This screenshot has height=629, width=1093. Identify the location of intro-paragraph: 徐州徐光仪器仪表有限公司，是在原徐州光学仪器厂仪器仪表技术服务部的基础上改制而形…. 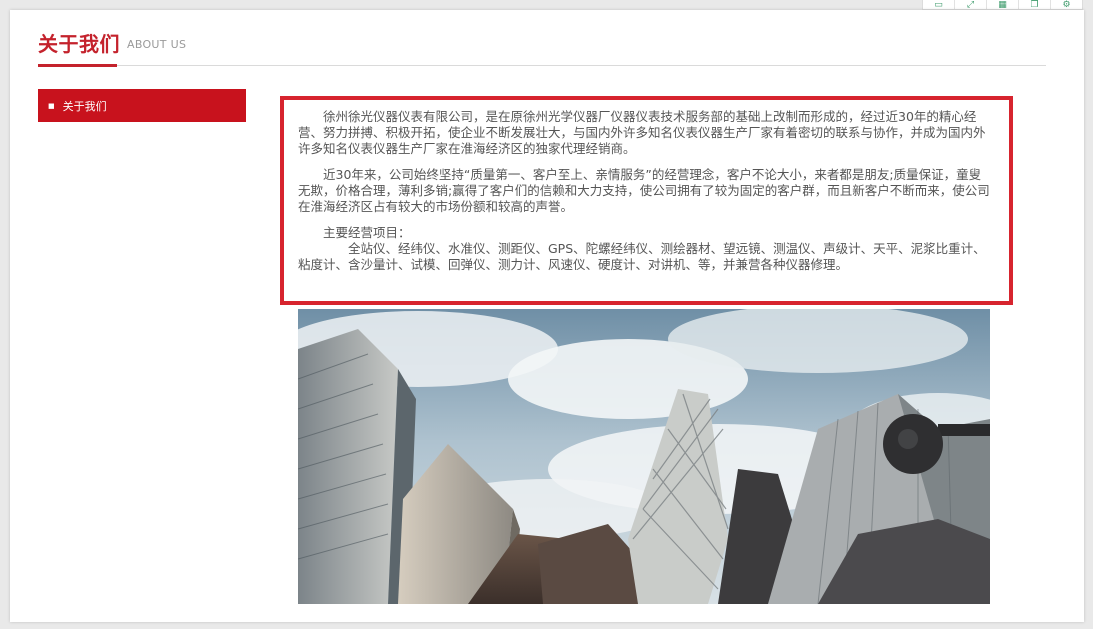
(642, 132).